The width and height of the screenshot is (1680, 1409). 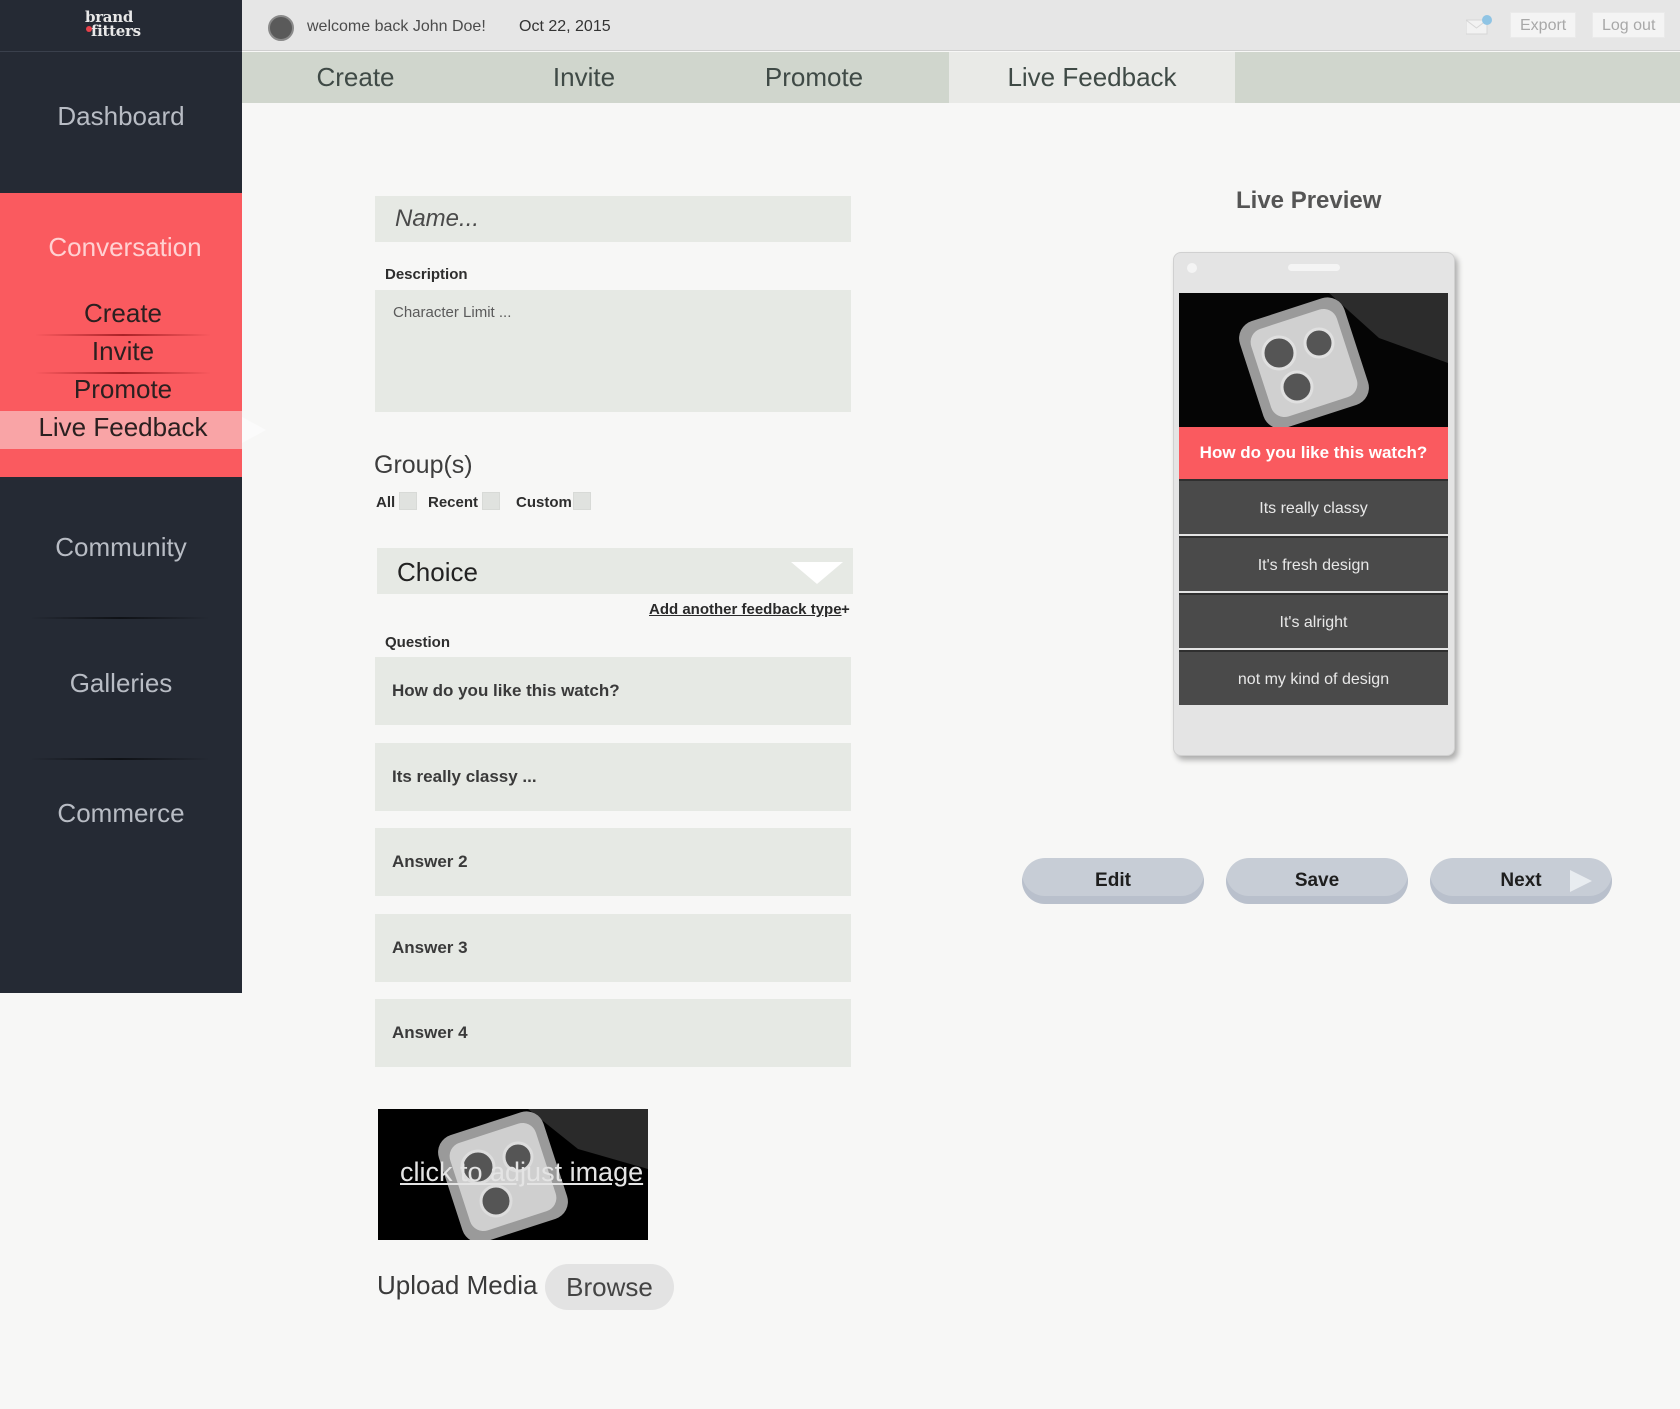 I want to click on feedback-type-select: Choice, so click(x=615, y=571).